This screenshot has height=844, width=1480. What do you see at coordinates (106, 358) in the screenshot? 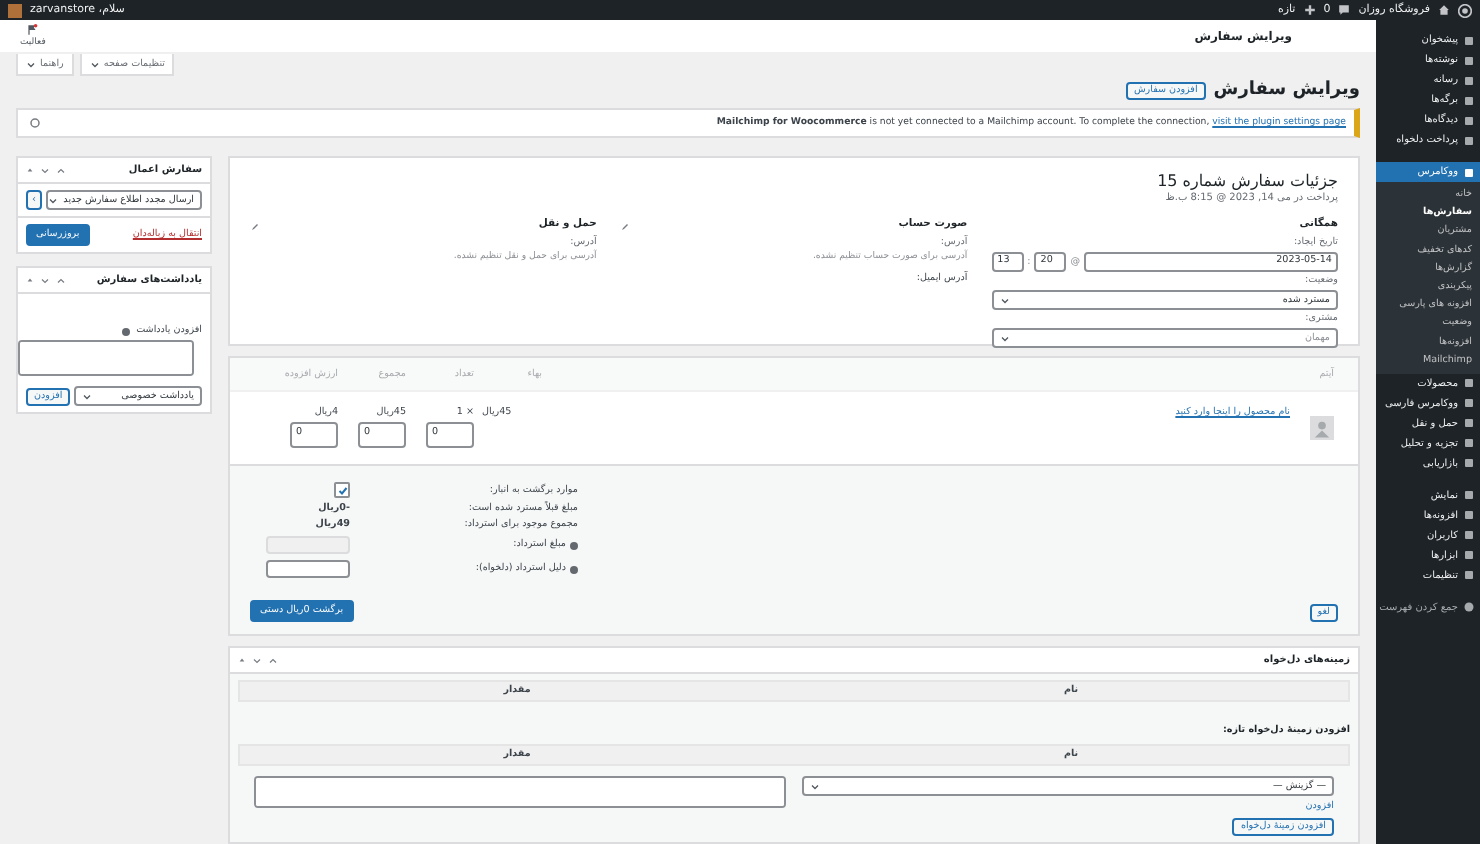
I see `note-field` at bounding box center [106, 358].